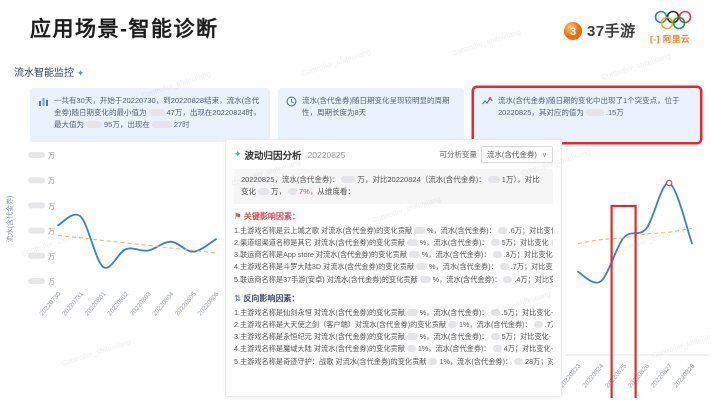 The width and height of the screenshot is (711, 400). What do you see at coordinates (267, 297) in the screenshot?
I see `reverse-factors-label: ⇅ 反向影响因素：` at bounding box center [267, 297].